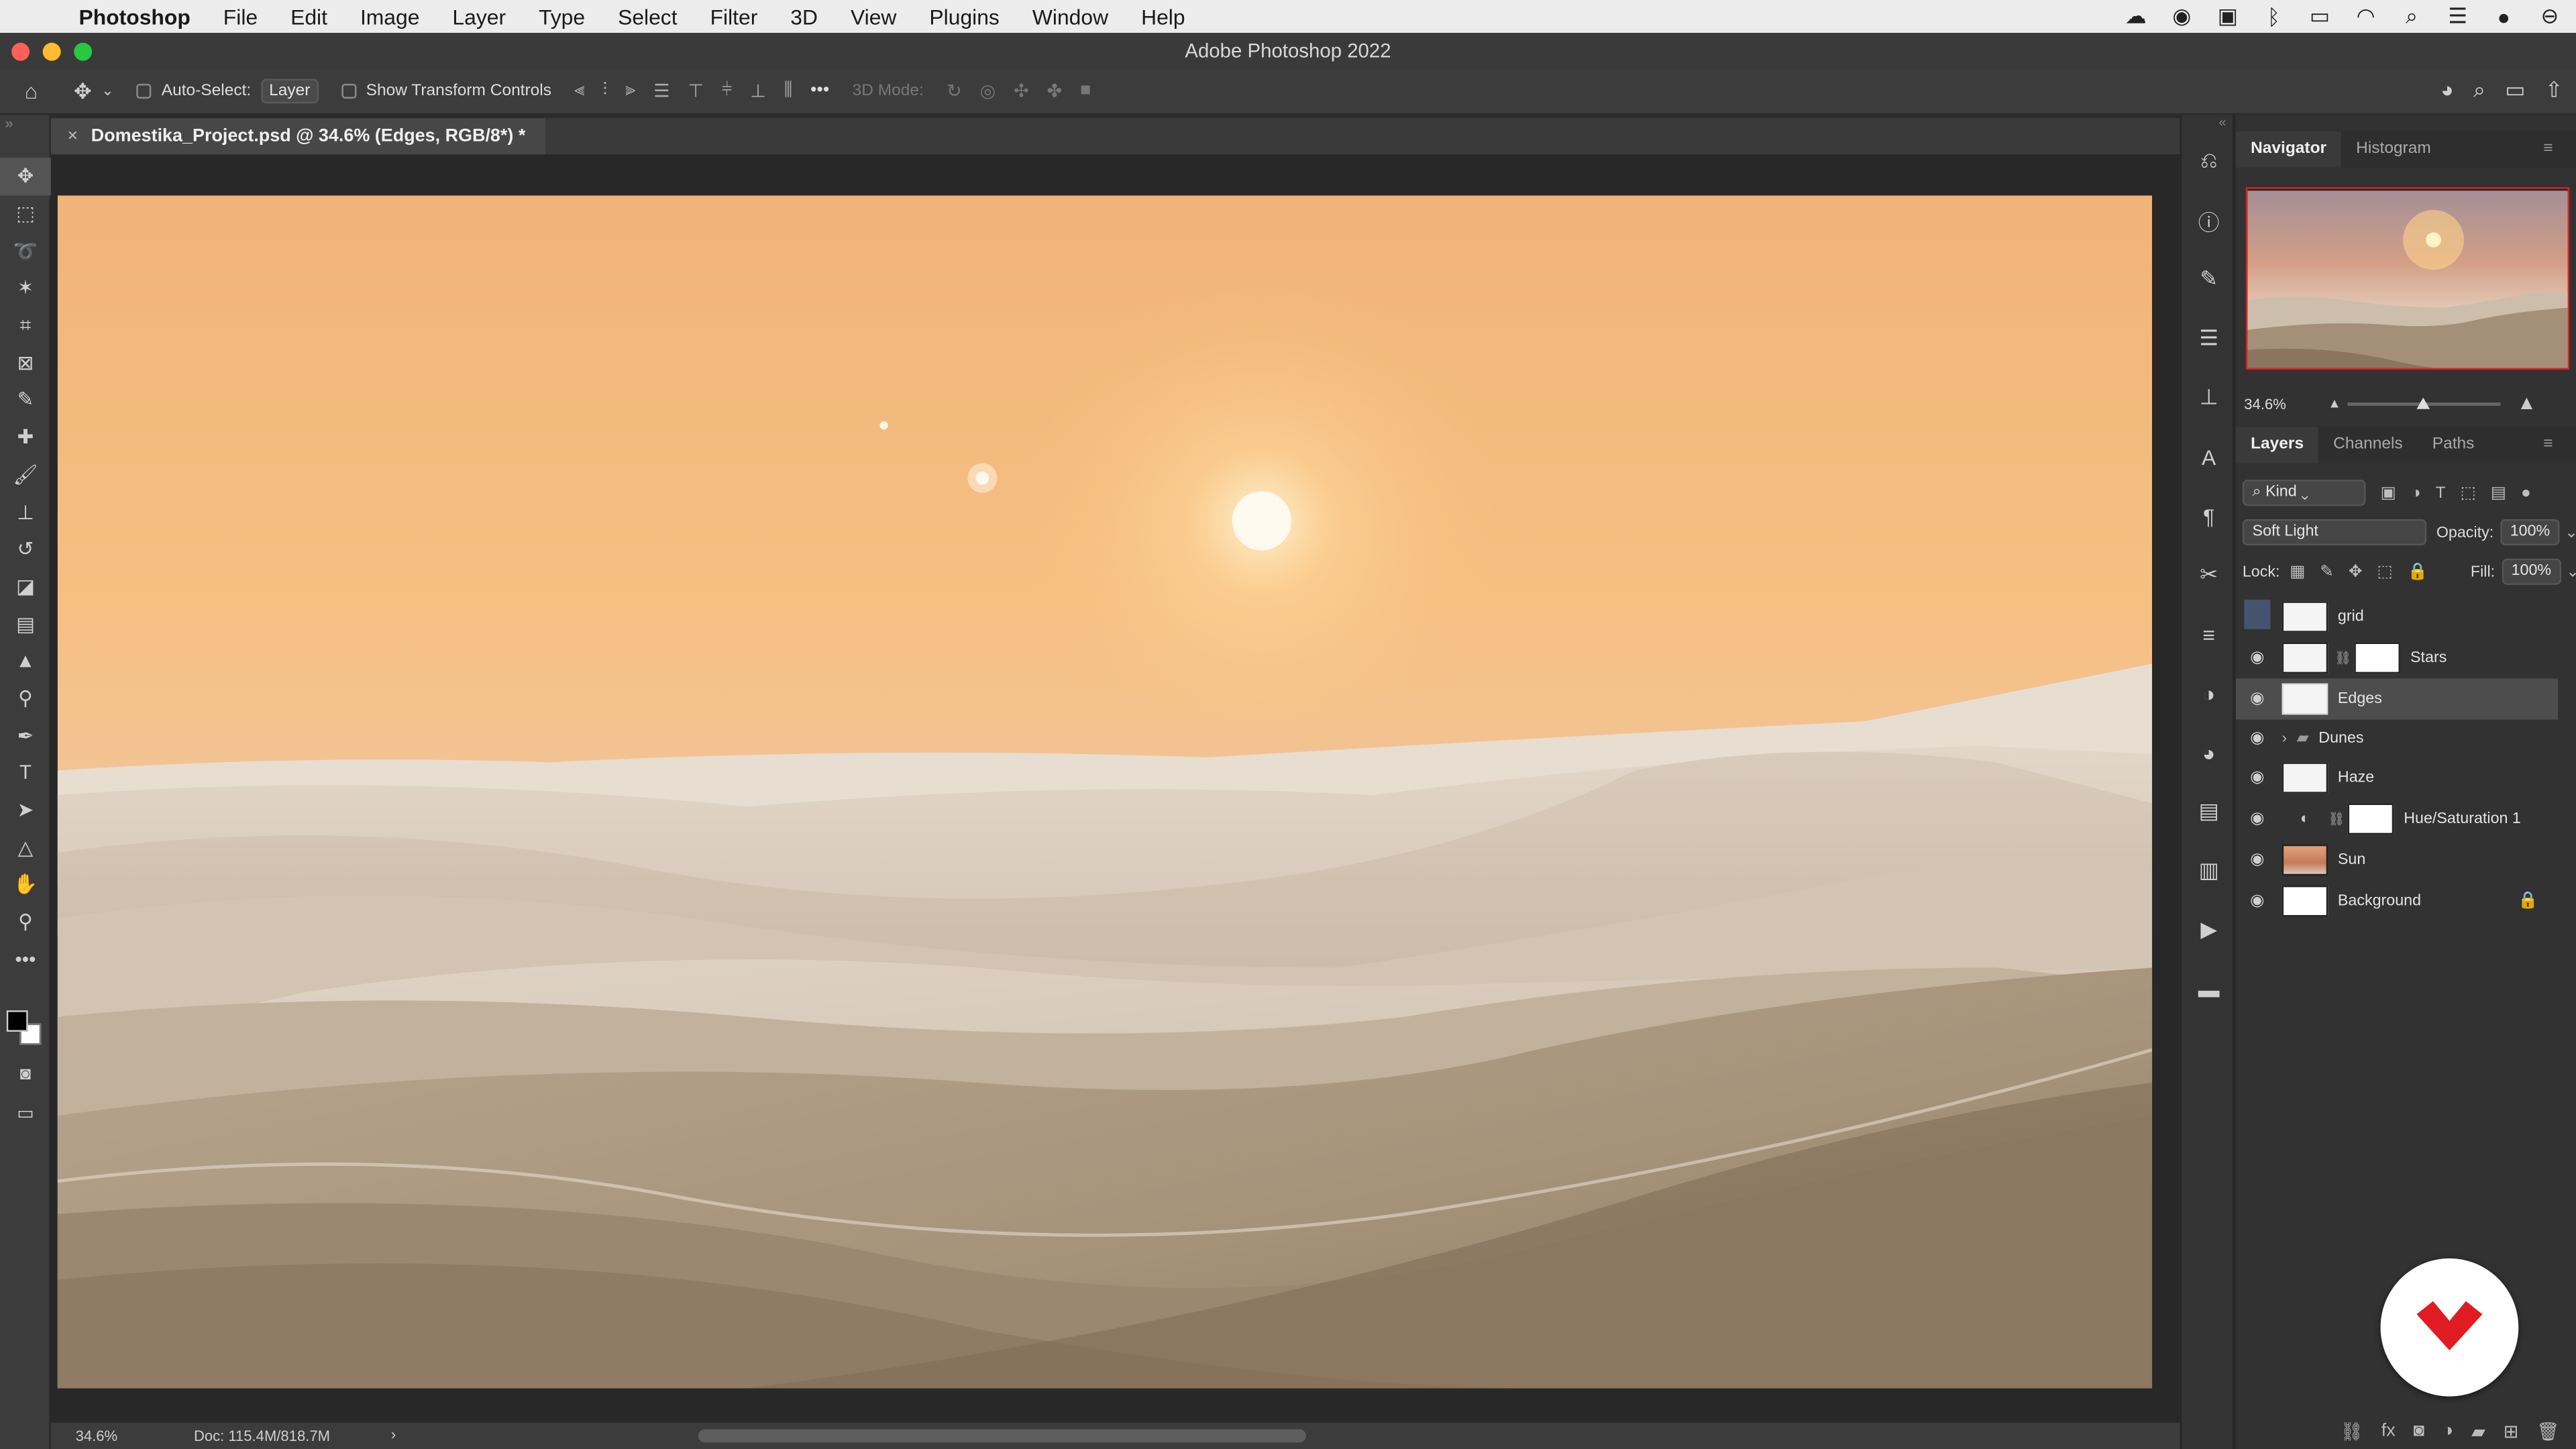  Describe the element at coordinates (964, 16) in the screenshot. I see `menu-plugins: Plugins` at that location.